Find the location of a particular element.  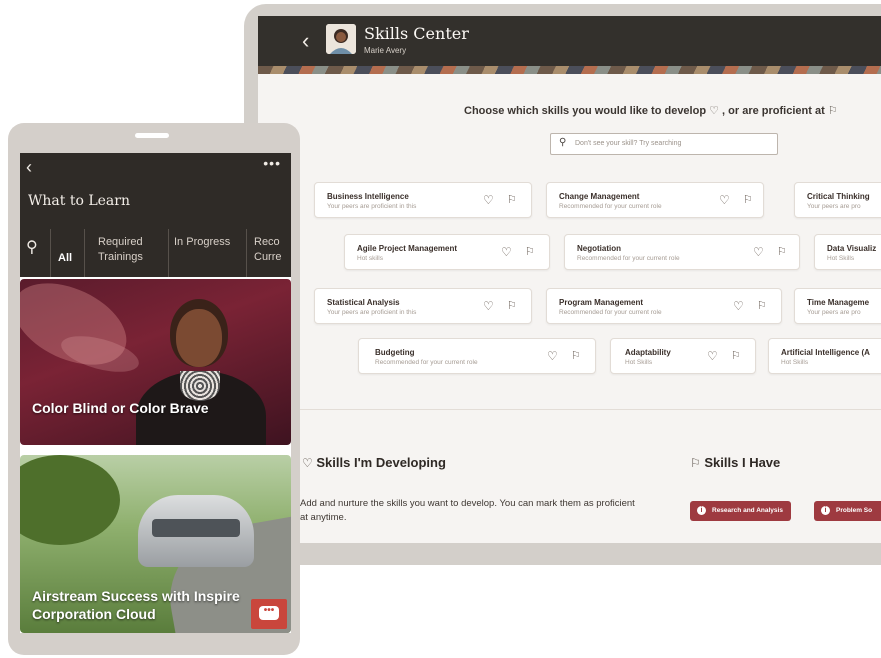

skill-name: Negotiation is located at coordinates (599, 248).